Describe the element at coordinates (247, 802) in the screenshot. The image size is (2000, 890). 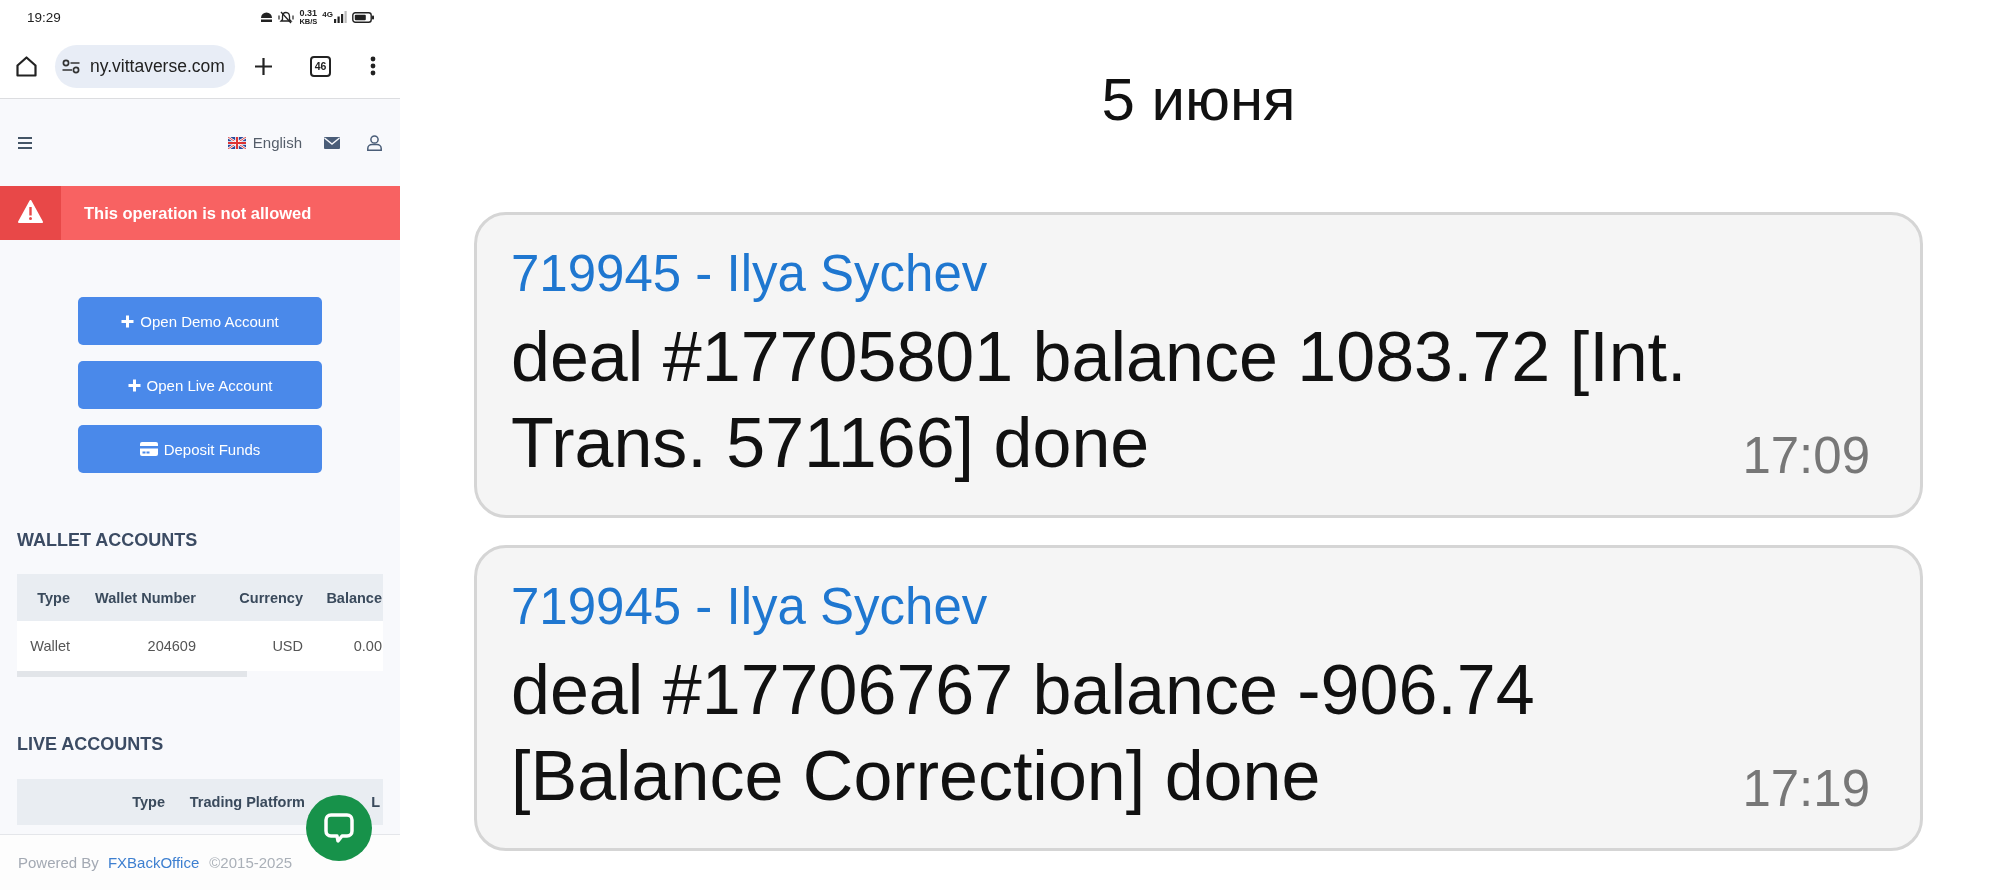
I see `column-header: Trading Platform` at that location.